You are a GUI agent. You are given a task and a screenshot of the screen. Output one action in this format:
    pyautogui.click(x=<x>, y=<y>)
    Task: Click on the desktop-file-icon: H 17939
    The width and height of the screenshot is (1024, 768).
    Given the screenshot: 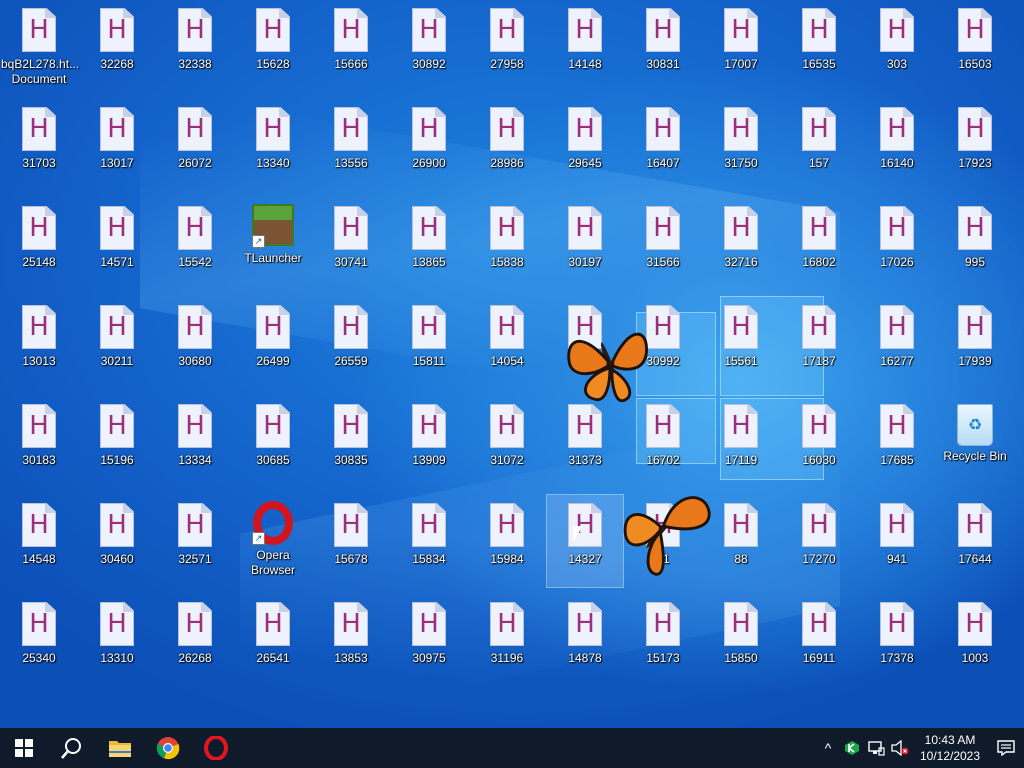 What is the action you would take?
    pyautogui.click(x=975, y=343)
    